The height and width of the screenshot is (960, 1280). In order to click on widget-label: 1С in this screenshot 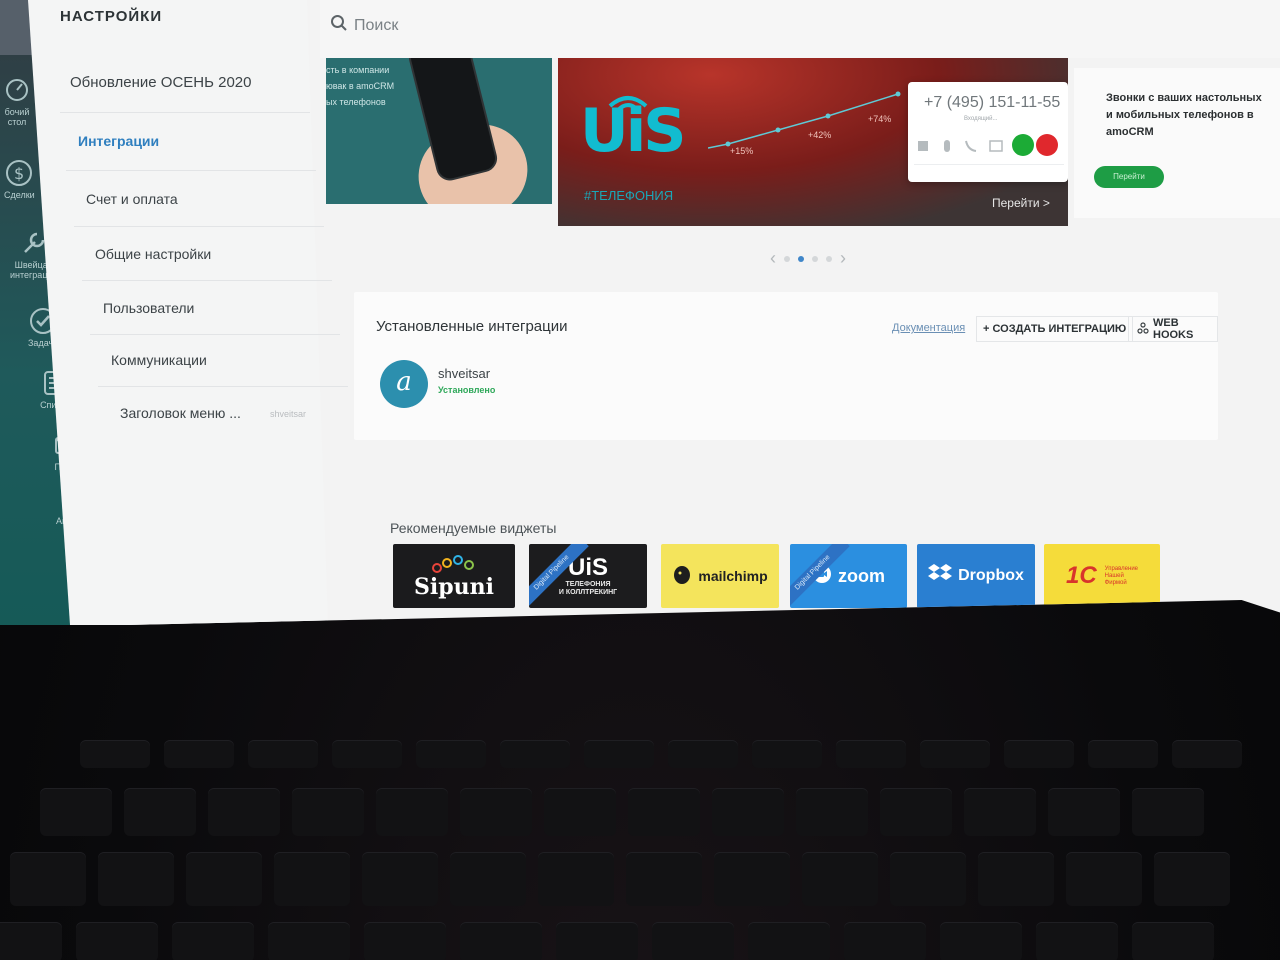, I will do `click(1081, 575)`.